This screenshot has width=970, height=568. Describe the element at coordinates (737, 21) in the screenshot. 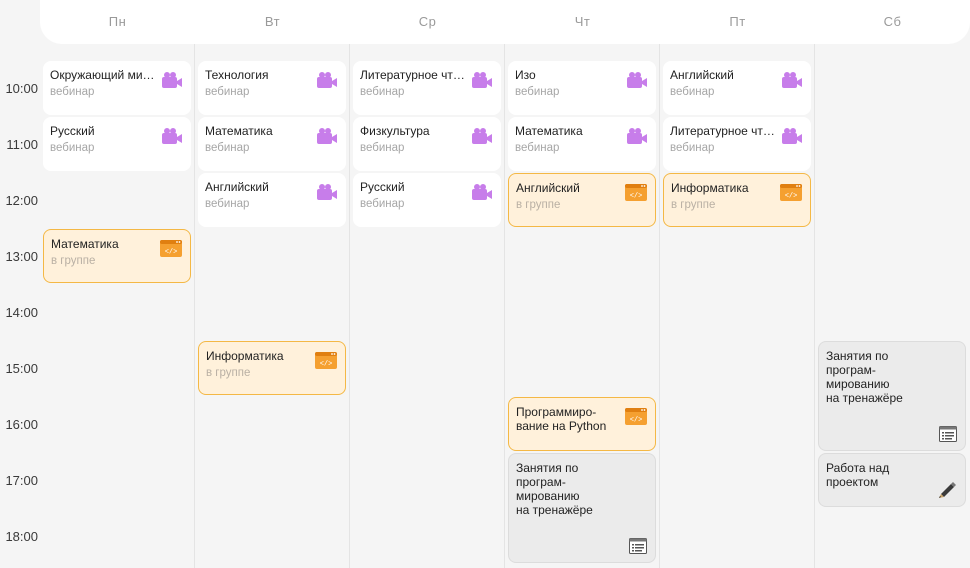

I see `day-label: Пт` at that location.